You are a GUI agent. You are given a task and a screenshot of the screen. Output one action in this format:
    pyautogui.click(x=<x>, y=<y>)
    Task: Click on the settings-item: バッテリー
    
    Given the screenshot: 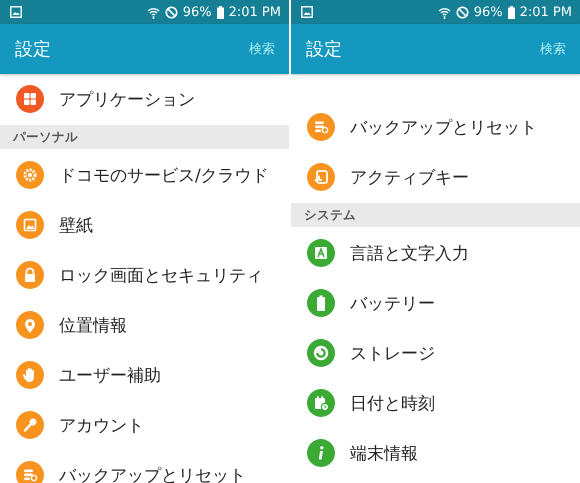 What is the action you would take?
    pyautogui.click(x=392, y=303)
    